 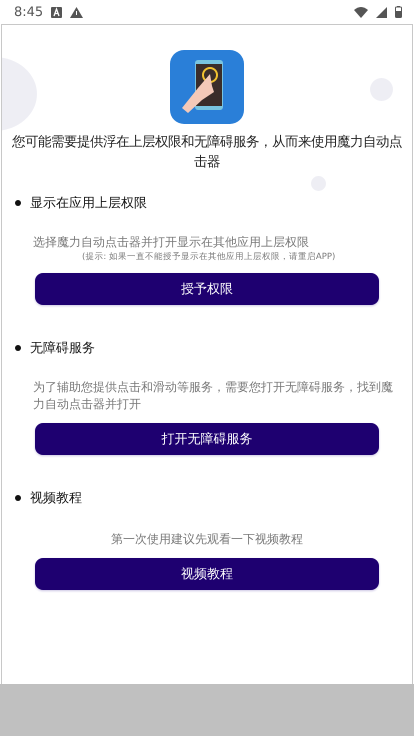 What do you see at coordinates (208, 257) in the screenshot?
I see `hint-text: (提示: 如果一直不能授予显示在其他应用上层权限，请重启APP)` at bounding box center [208, 257].